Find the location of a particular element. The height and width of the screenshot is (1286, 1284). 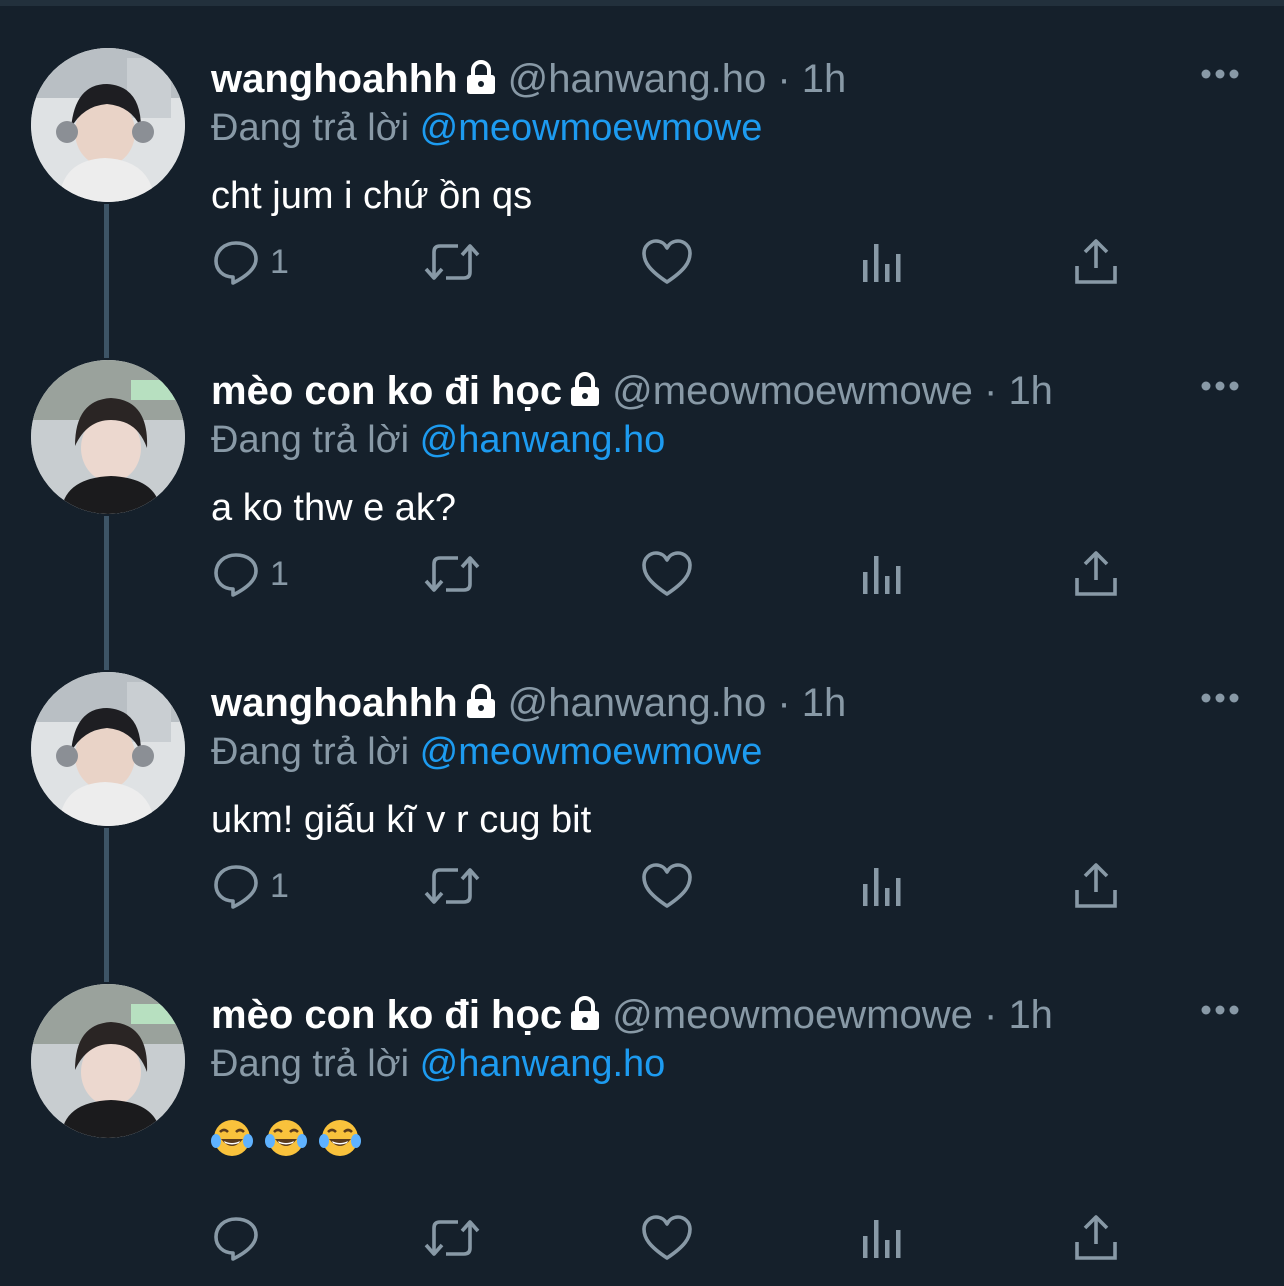

action-bar is located at coordinates (642, 1238).